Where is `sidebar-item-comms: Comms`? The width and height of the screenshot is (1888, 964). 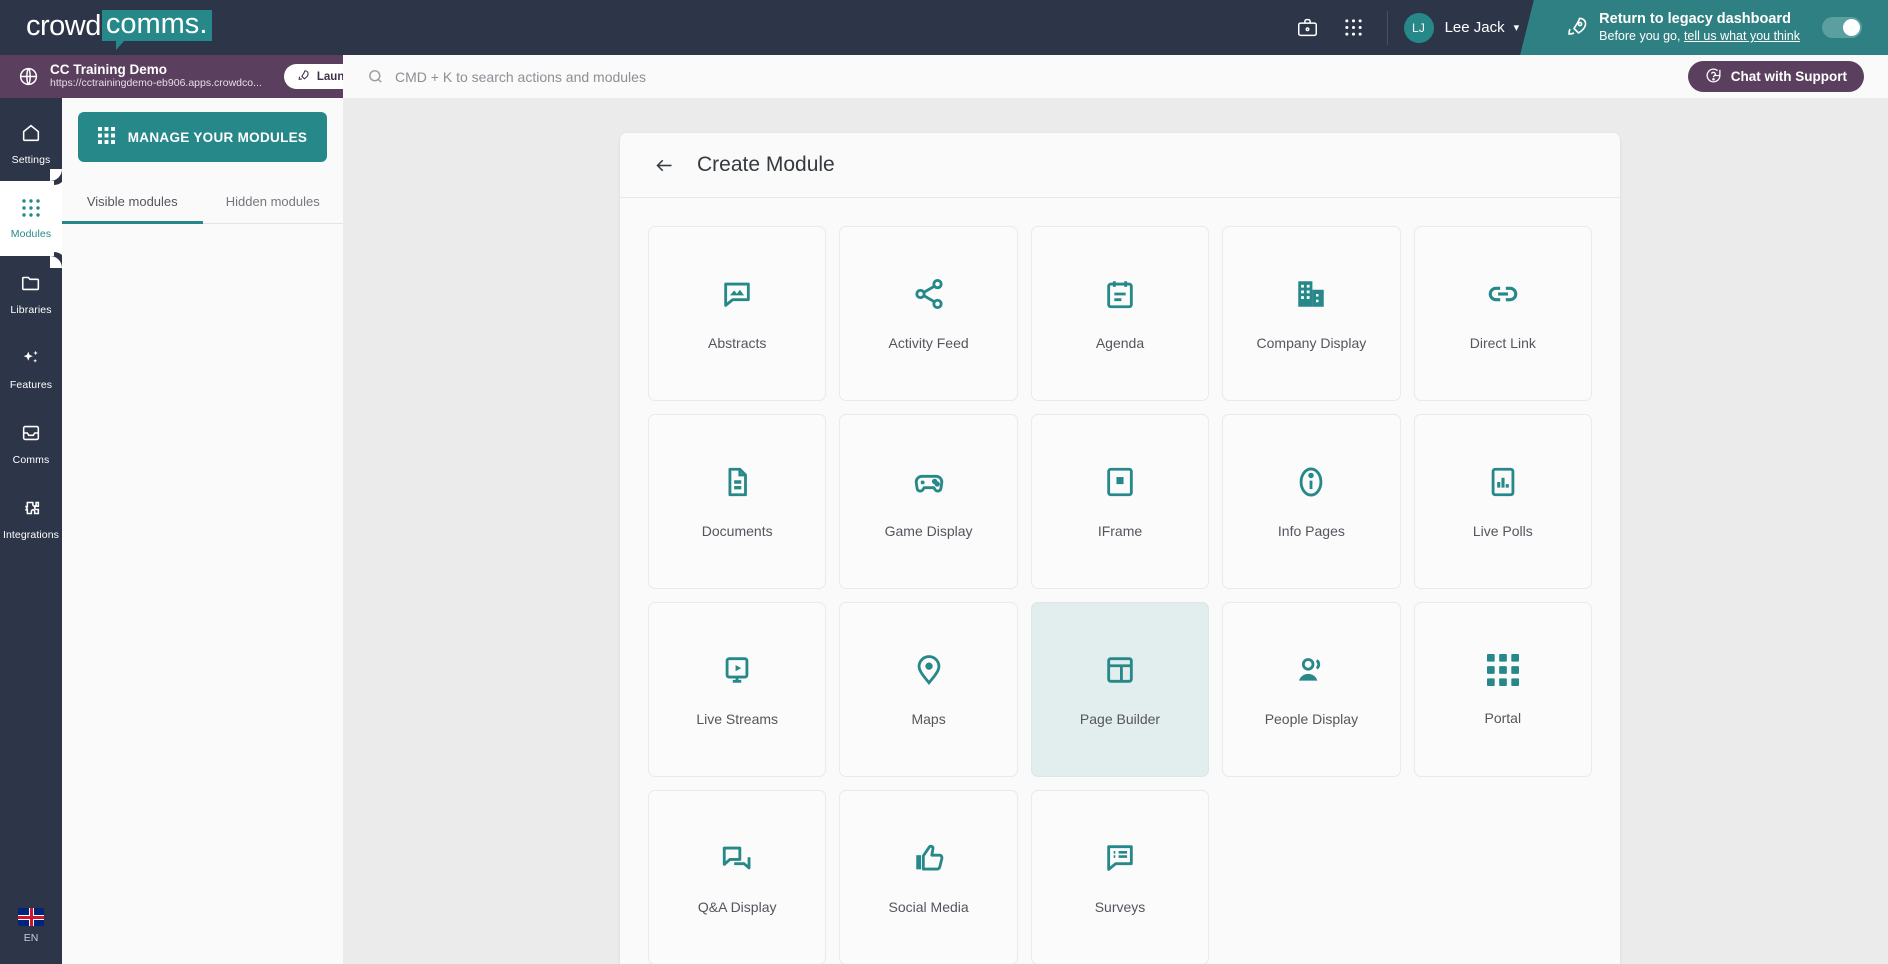 sidebar-item-comms: Comms is located at coordinates (31, 443).